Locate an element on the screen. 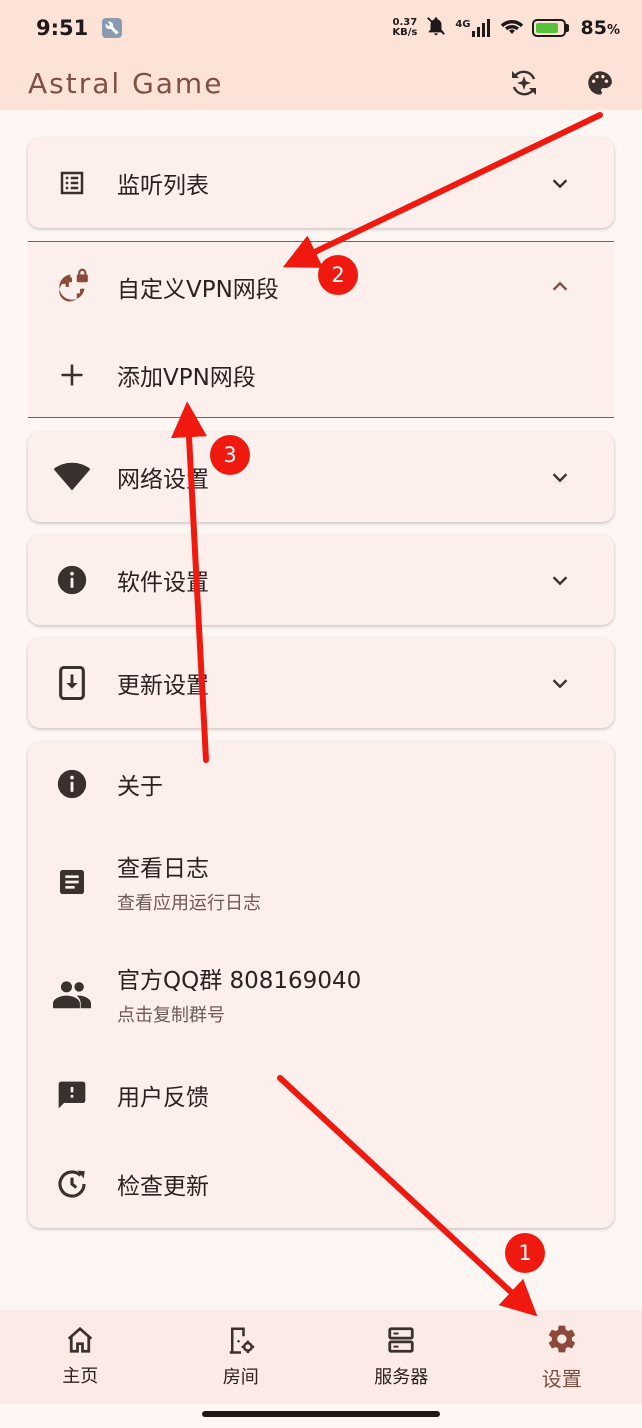  logs-row: 查看日志 查看应用运行日志 is located at coordinates (321, 882).